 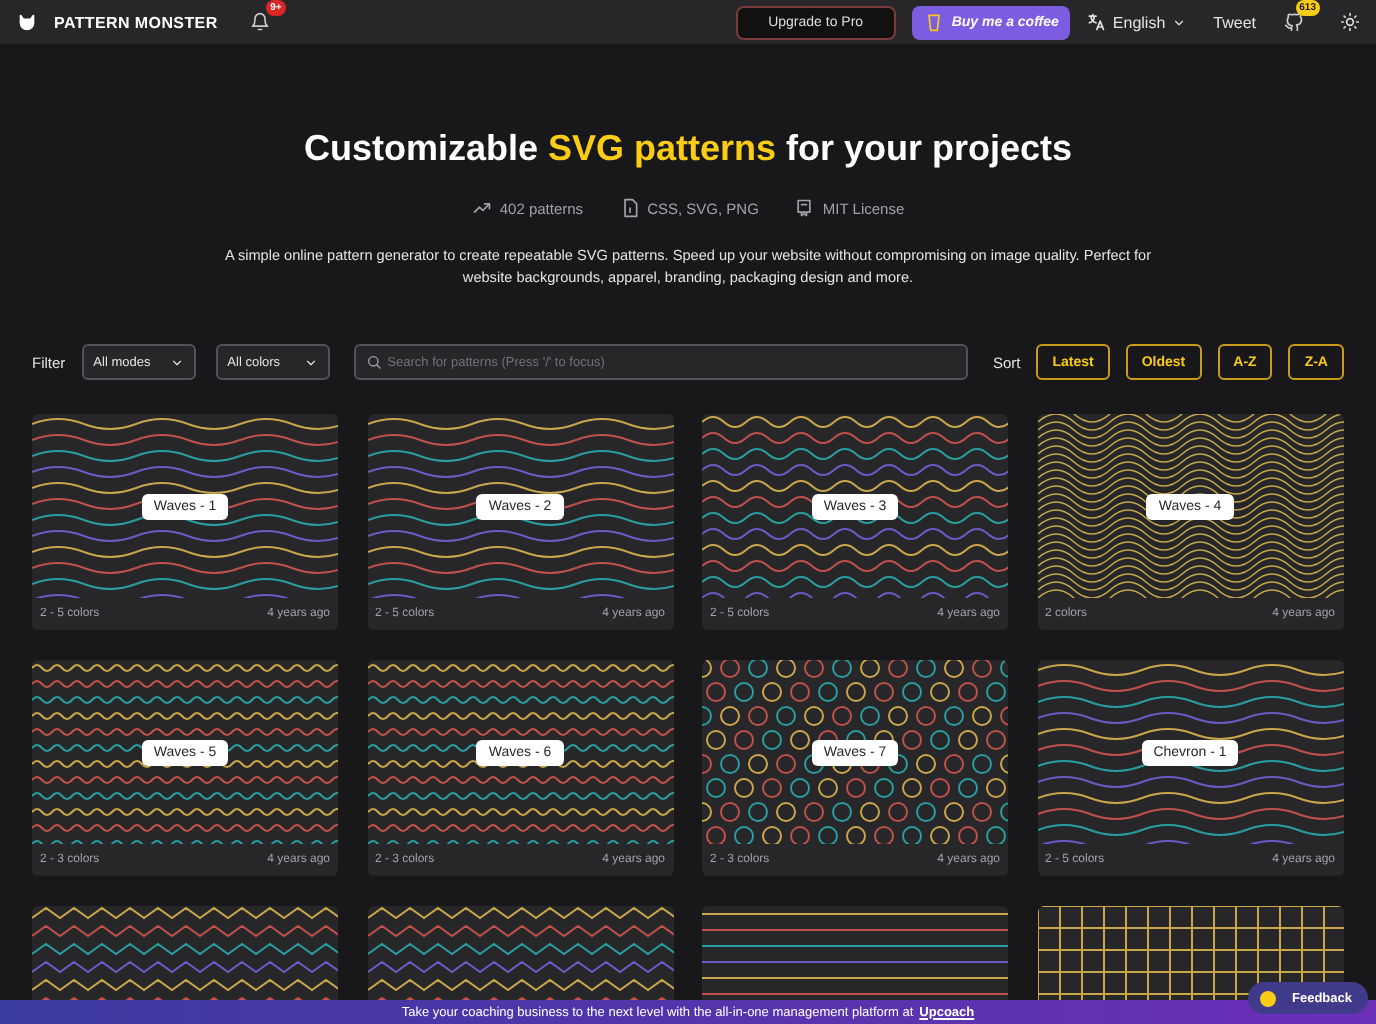 What do you see at coordinates (1294, 22) in the screenshot?
I see `github-icon` at bounding box center [1294, 22].